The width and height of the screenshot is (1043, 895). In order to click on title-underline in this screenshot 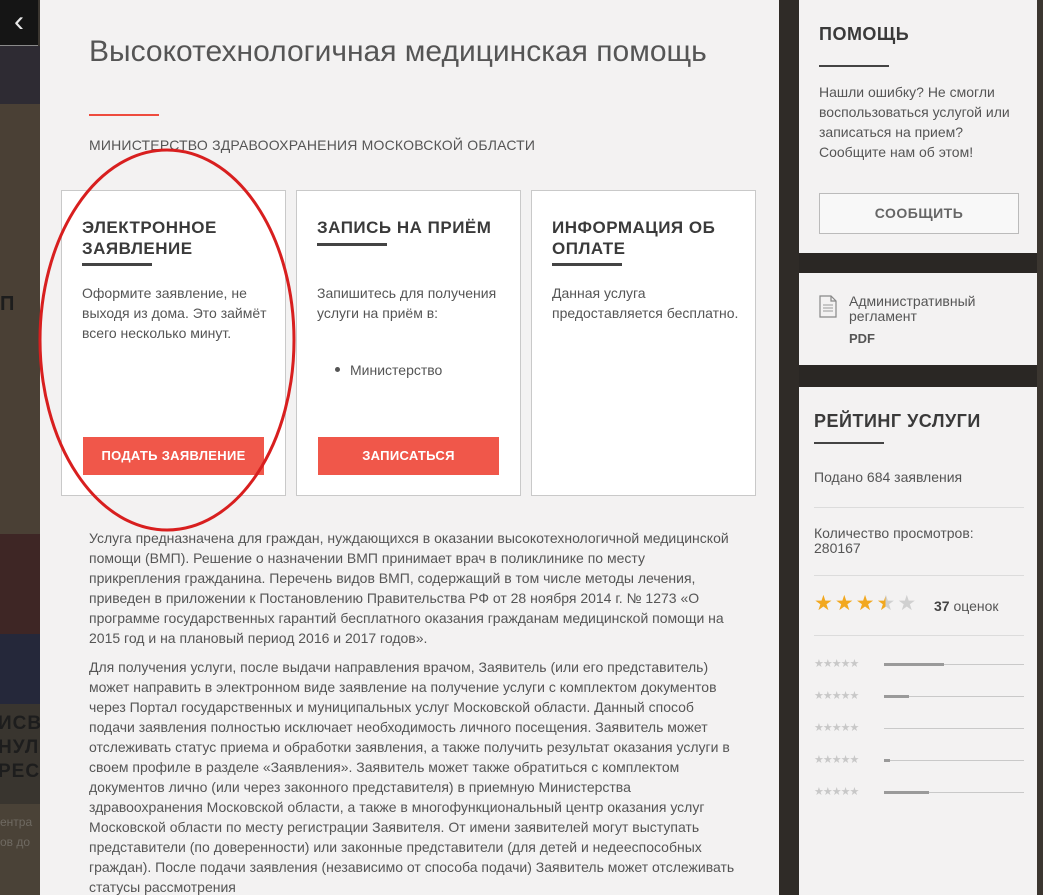, I will do `click(124, 115)`.